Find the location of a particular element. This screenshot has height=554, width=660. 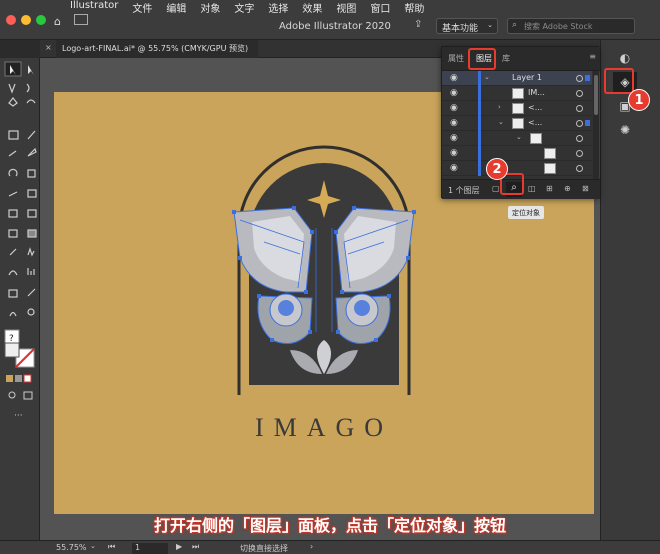

menu-item-object: 对象 is located at coordinates (210, 7).